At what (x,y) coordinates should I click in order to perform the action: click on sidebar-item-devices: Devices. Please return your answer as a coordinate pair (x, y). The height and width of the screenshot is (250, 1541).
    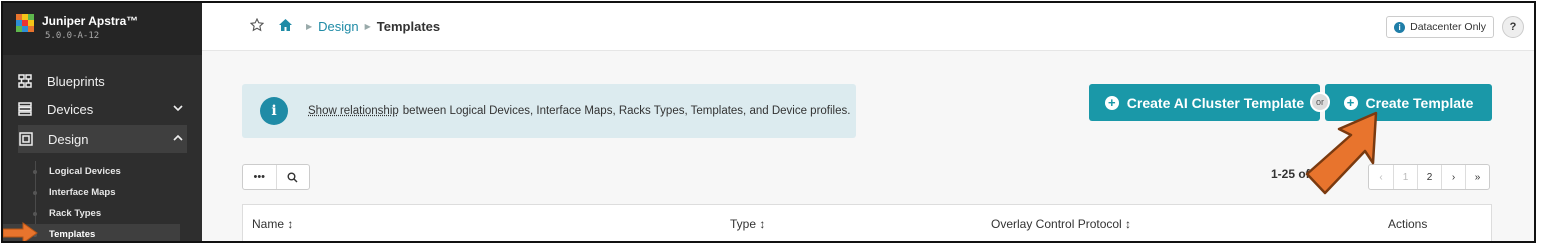
    Looking at the image, I should click on (102, 109).